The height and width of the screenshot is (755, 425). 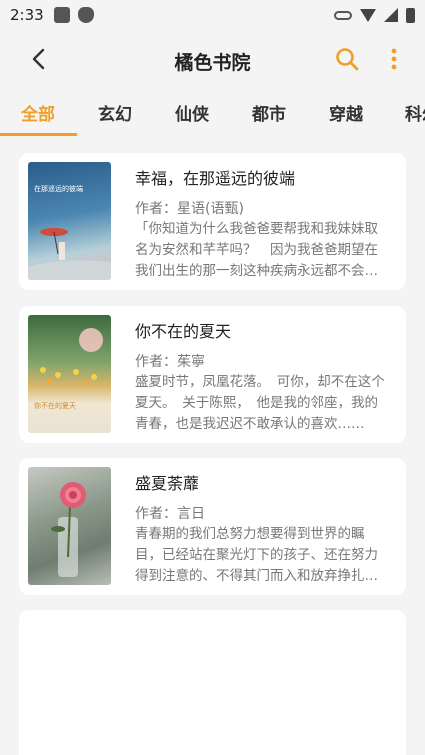 I want to click on book-title: 你不在的夏天, so click(x=183, y=331).